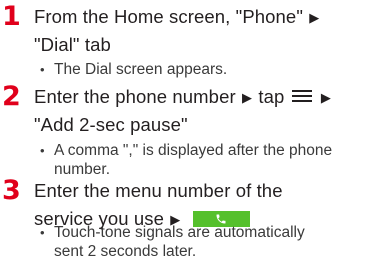 The height and width of the screenshot is (261, 367). I want to click on note-text-continued: sent 2 seconds later., so click(125, 251).